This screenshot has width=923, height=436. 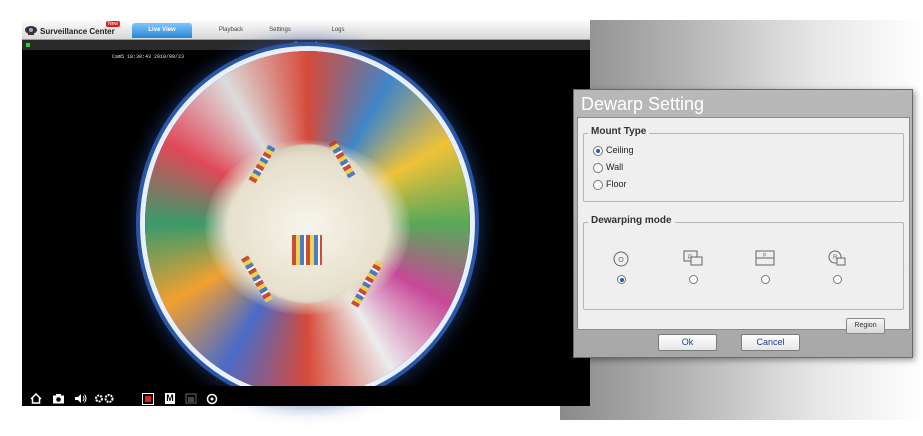 I want to click on app-title: Surveillance Center, so click(x=77, y=31).